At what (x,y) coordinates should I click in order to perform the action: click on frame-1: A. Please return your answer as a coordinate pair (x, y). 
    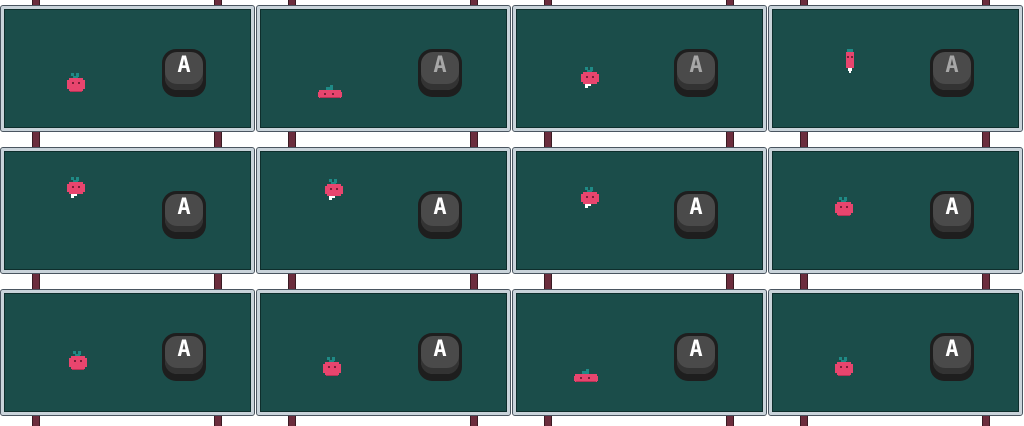
    Looking at the image, I should click on (128, 71).